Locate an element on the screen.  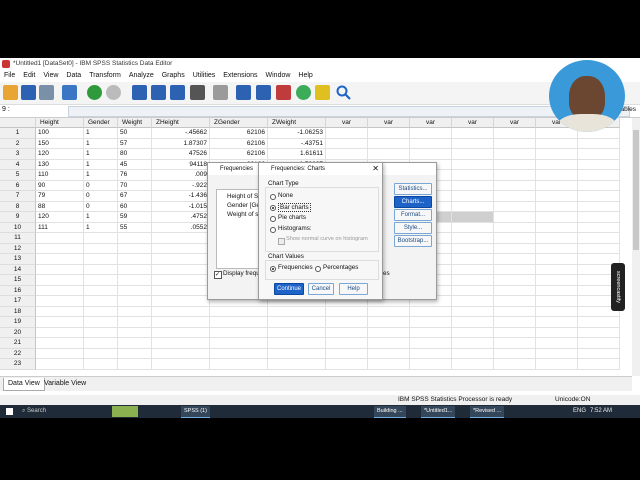
row-number: 10 is located at coordinates (18, 227).